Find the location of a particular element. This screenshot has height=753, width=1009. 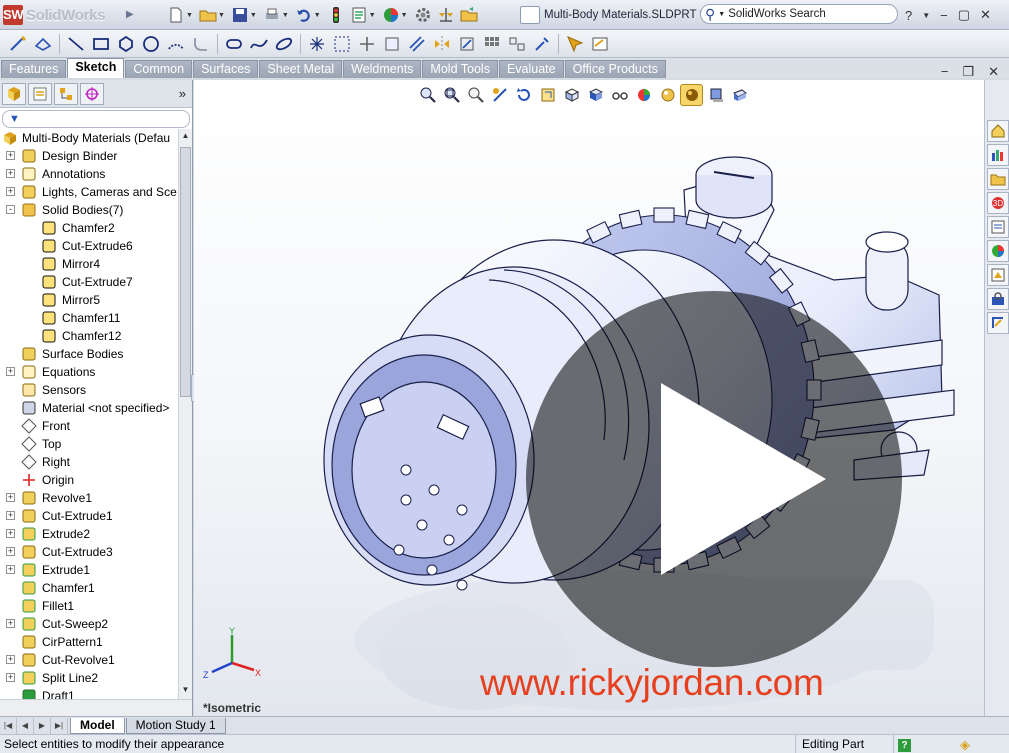

ellipse-button is located at coordinates (284, 44).